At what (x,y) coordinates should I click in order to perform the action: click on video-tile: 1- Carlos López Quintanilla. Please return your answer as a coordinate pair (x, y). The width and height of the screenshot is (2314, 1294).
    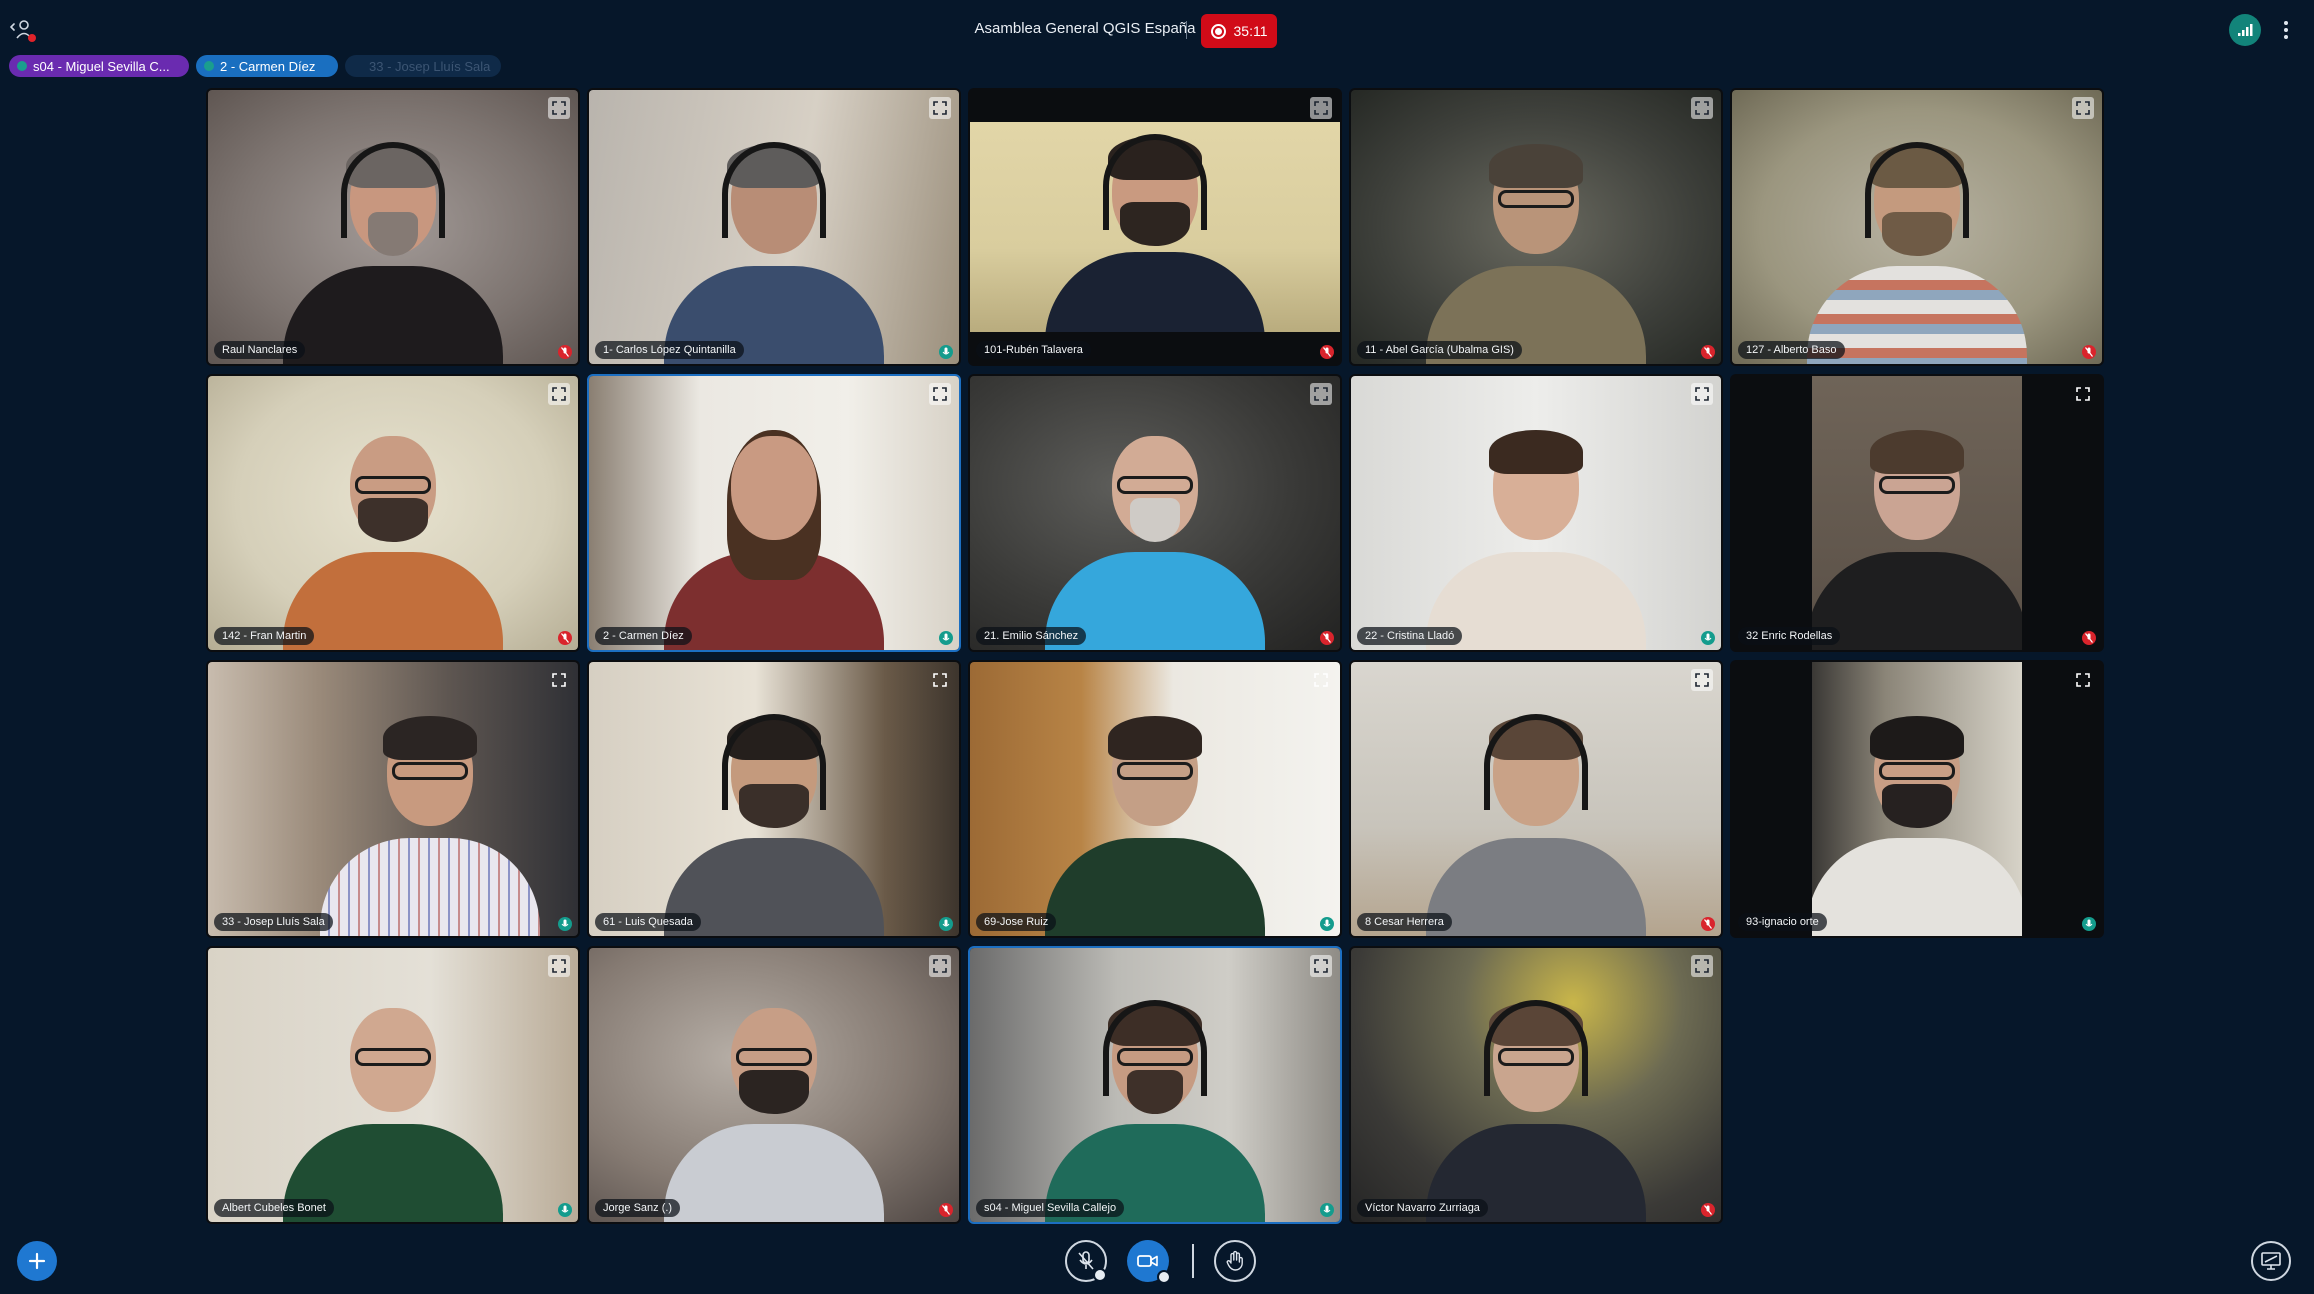
    Looking at the image, I should click on (774, 227).